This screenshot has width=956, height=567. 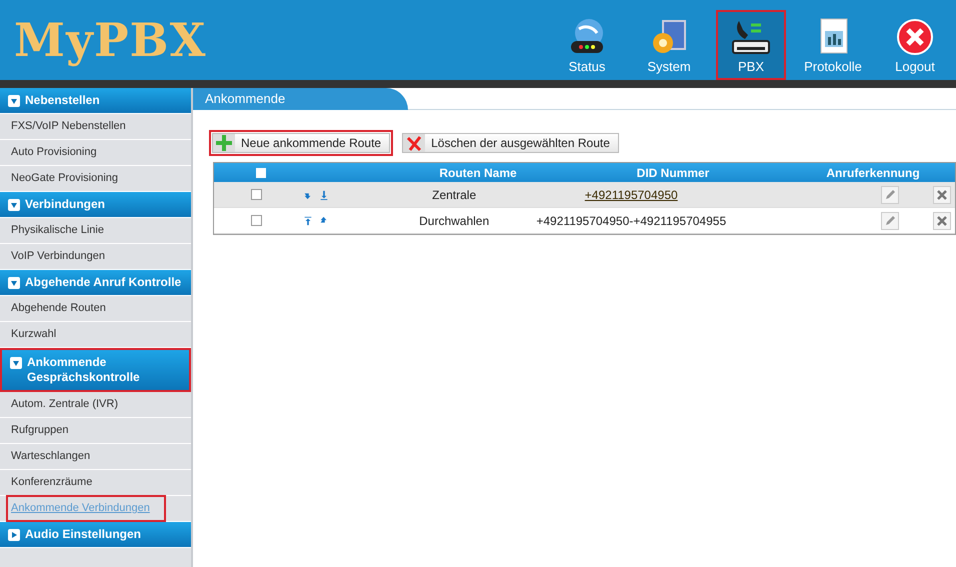 I want to click on sidebar-item: FXS/VoIP Nebenstellen, so click(x=68, y=126).